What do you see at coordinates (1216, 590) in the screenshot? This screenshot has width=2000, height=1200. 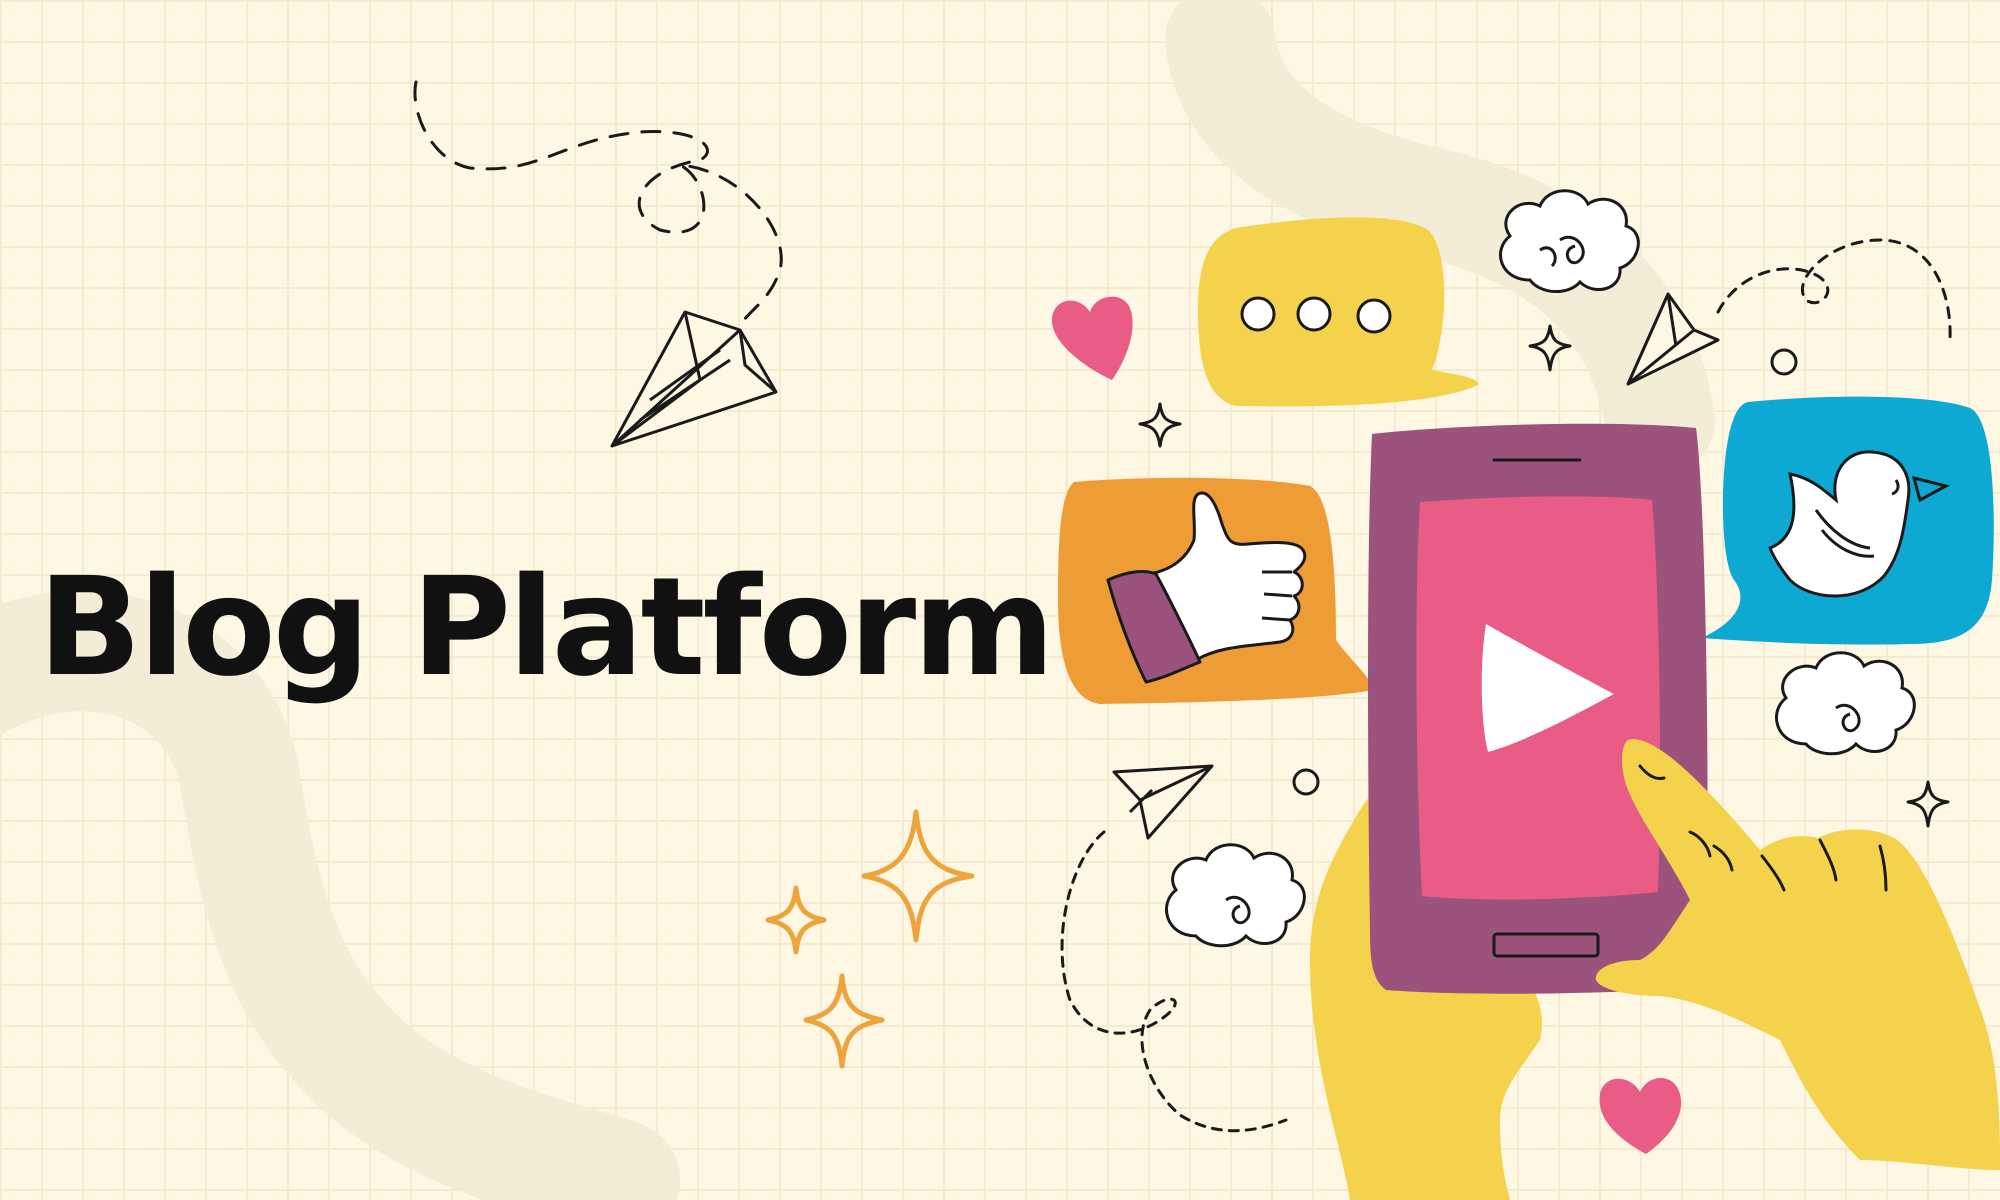 I see `thumbs-up-icon` at bounding box center [1216, 590].